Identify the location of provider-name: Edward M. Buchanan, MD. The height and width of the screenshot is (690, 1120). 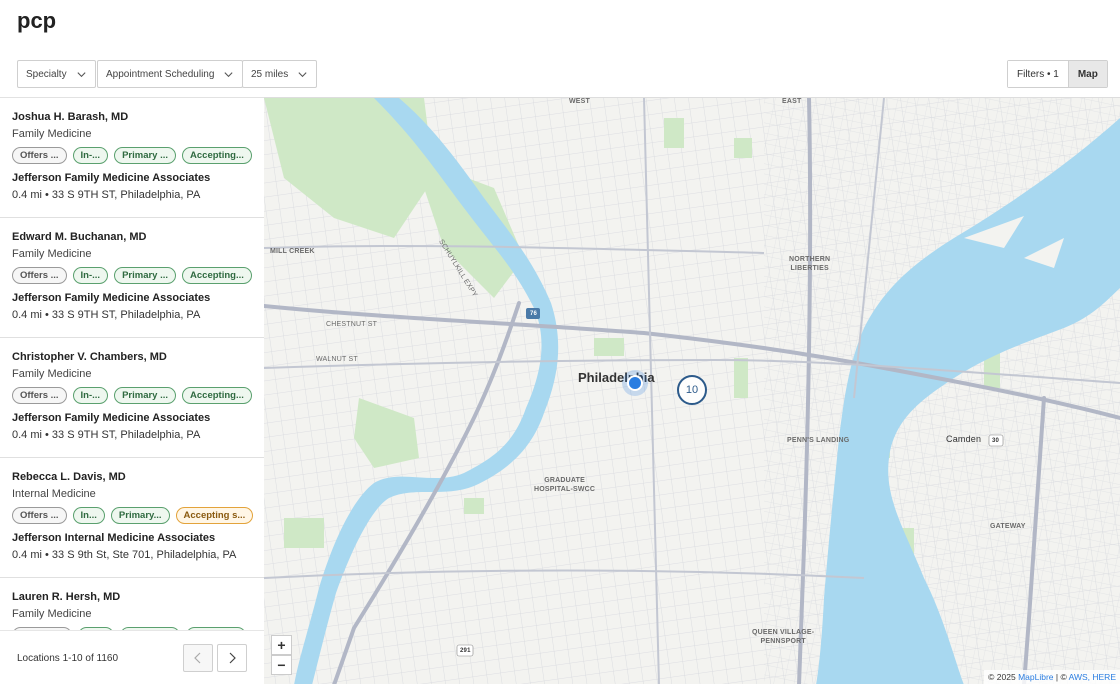
(132, 237).